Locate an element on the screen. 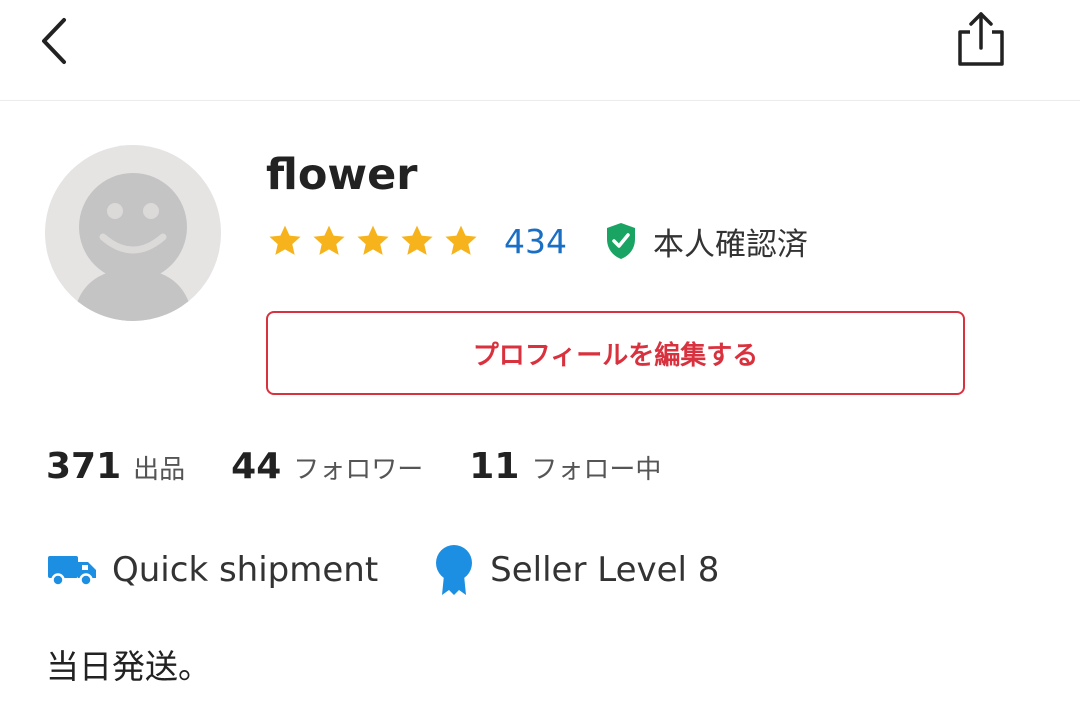 Image resolution: width=1080 pixels, height=708 pixels. badge-label: Seller Level 8 is located at coordinates (605, 570).